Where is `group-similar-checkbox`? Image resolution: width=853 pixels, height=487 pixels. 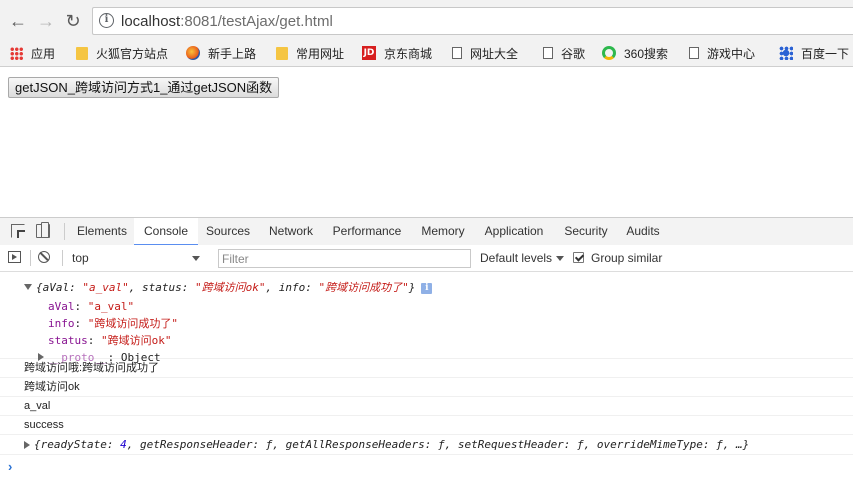 group-similar-checkbox is located at coordinates (578, 257).